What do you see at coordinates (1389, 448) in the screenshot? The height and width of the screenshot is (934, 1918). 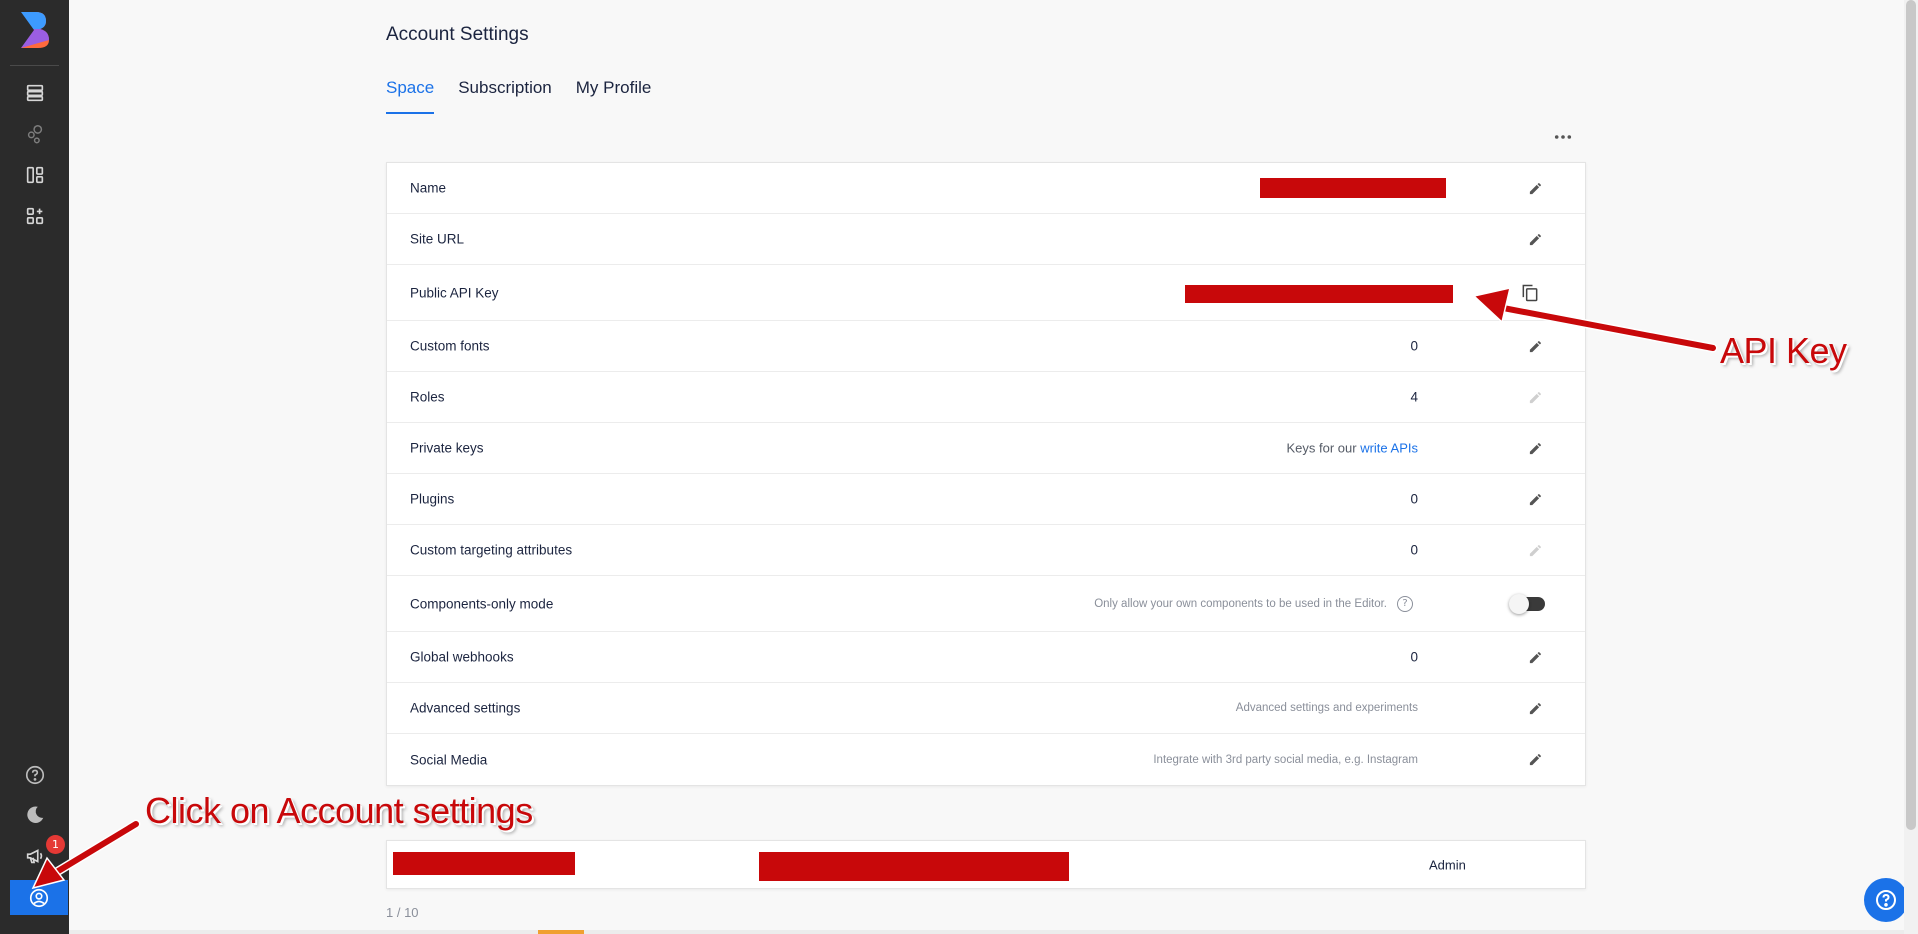 I see `write-apis-link: write APIs` at bounding box center [1389, 448].